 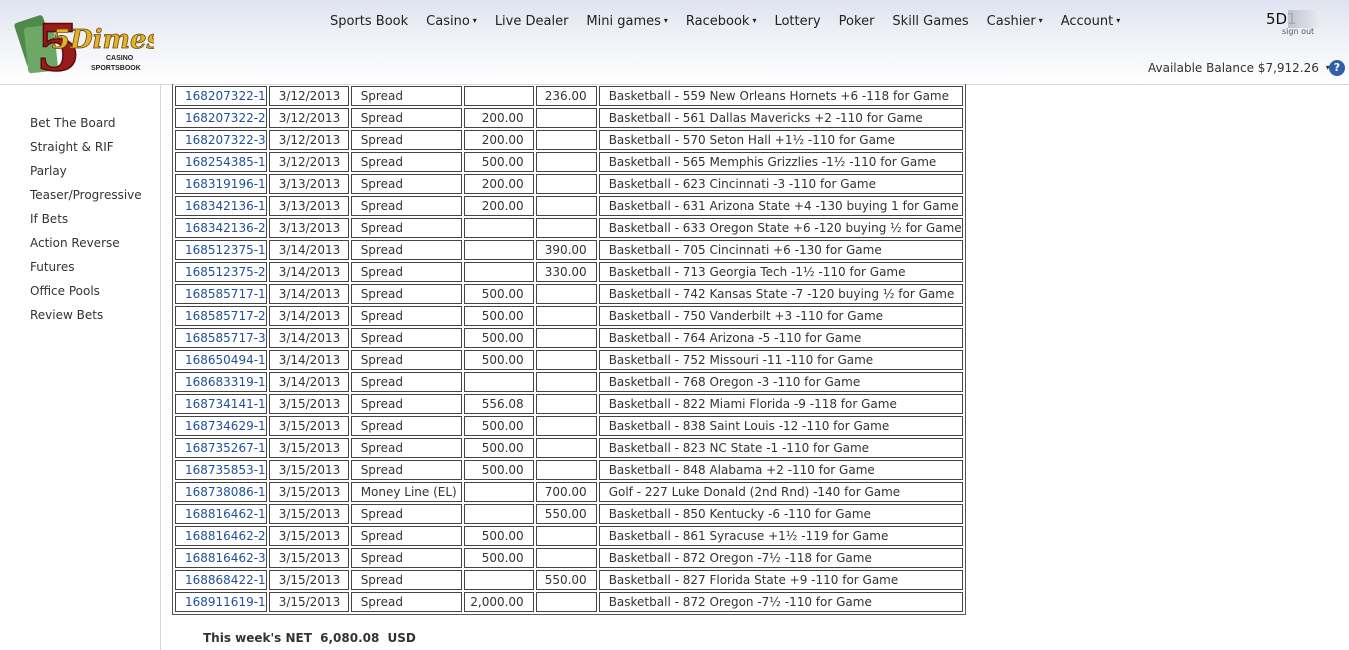 I want to click on nav-item-account: Account ▾, so click(x=1091, y=21).